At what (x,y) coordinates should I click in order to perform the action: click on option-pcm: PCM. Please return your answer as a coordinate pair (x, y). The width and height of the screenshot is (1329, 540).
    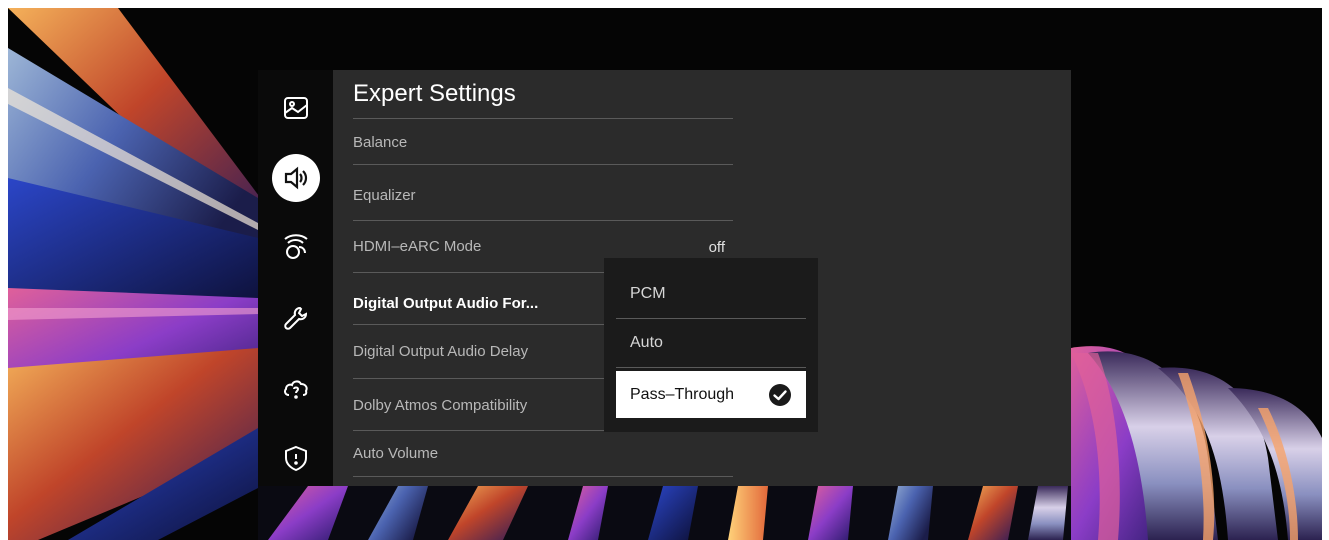
    Looking at the image, I should click on (711, 294).